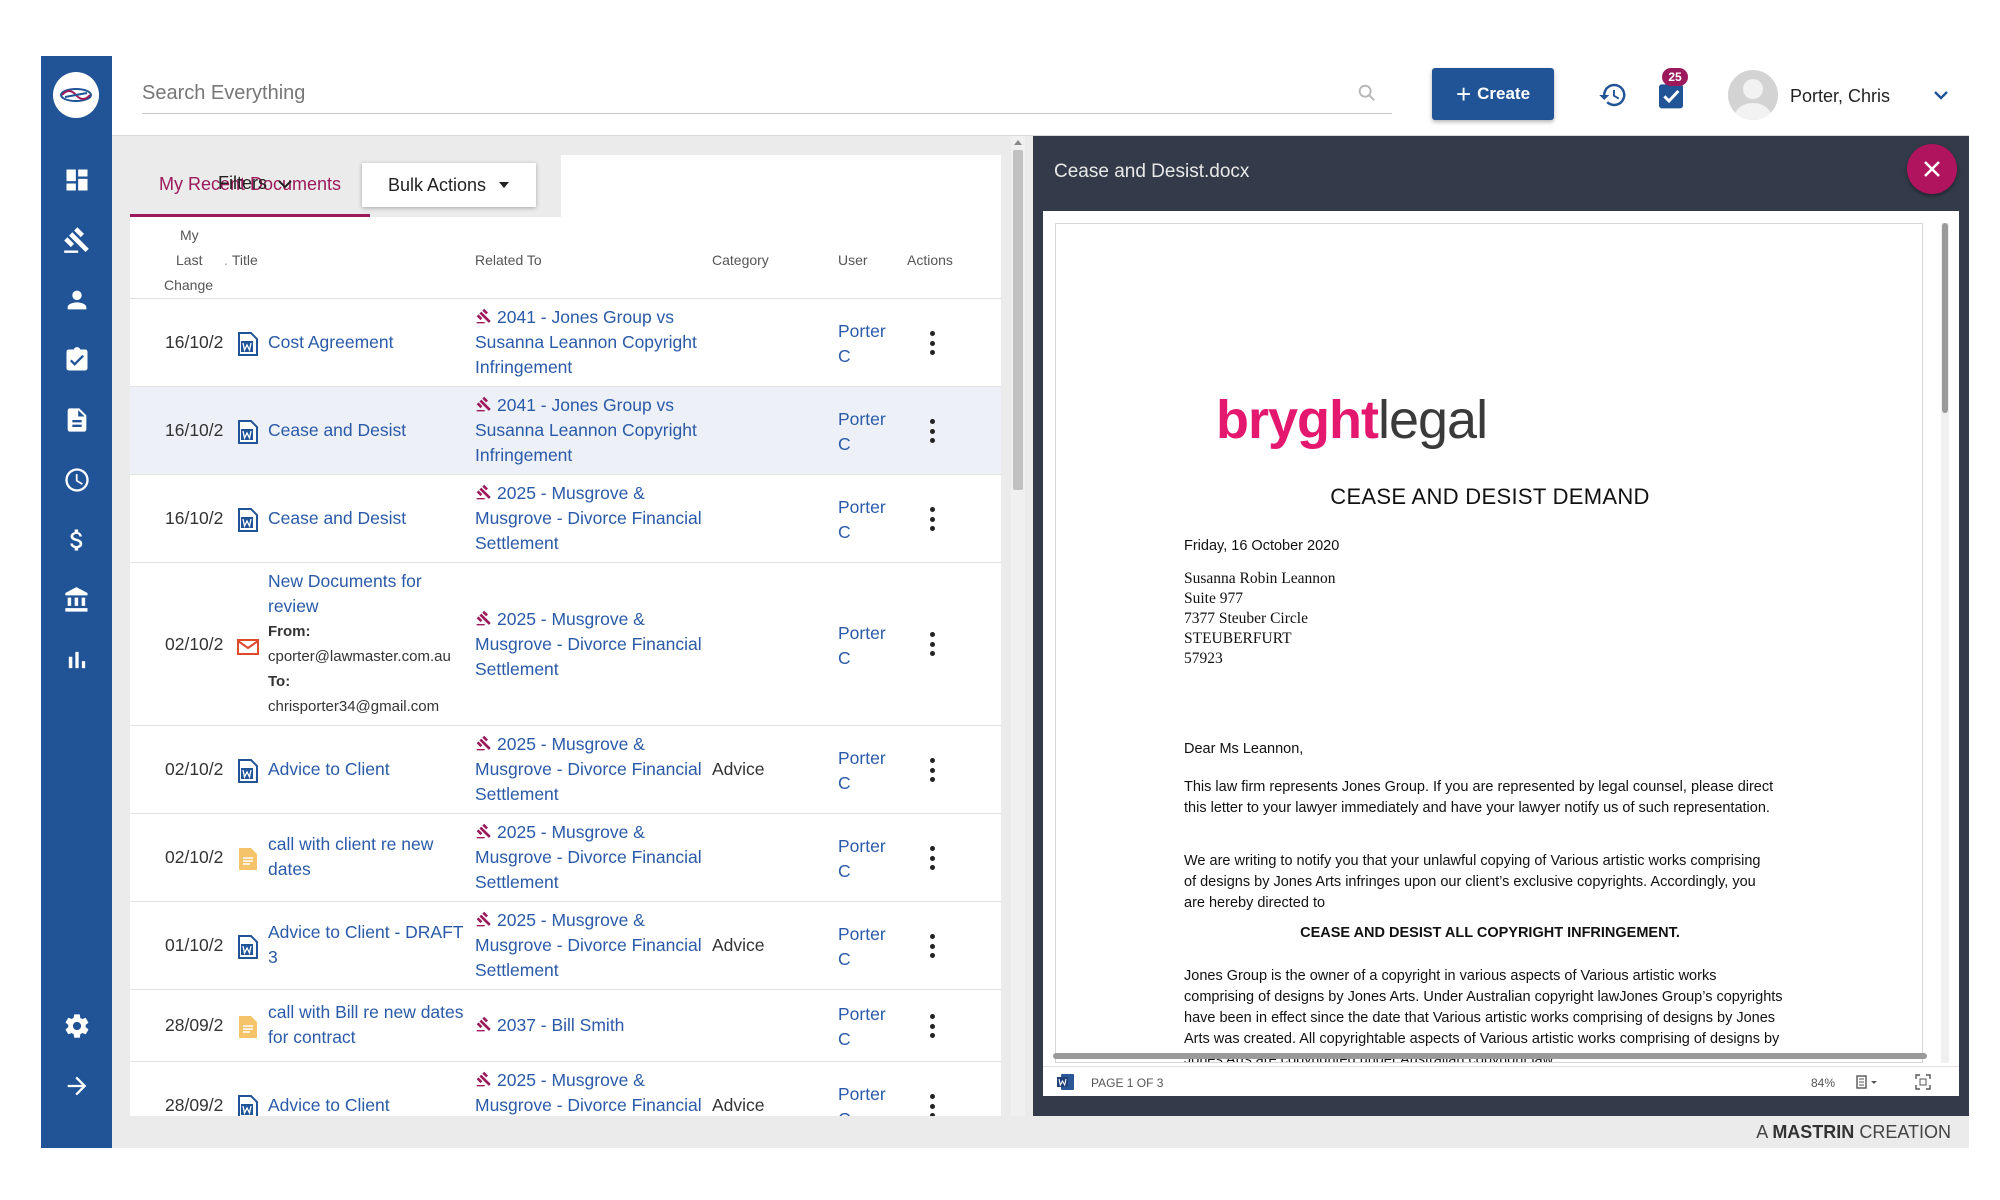  Describe the element at coordinates (244, 260) in the screenshot. I see `col-header-title-text: Title` at that location.